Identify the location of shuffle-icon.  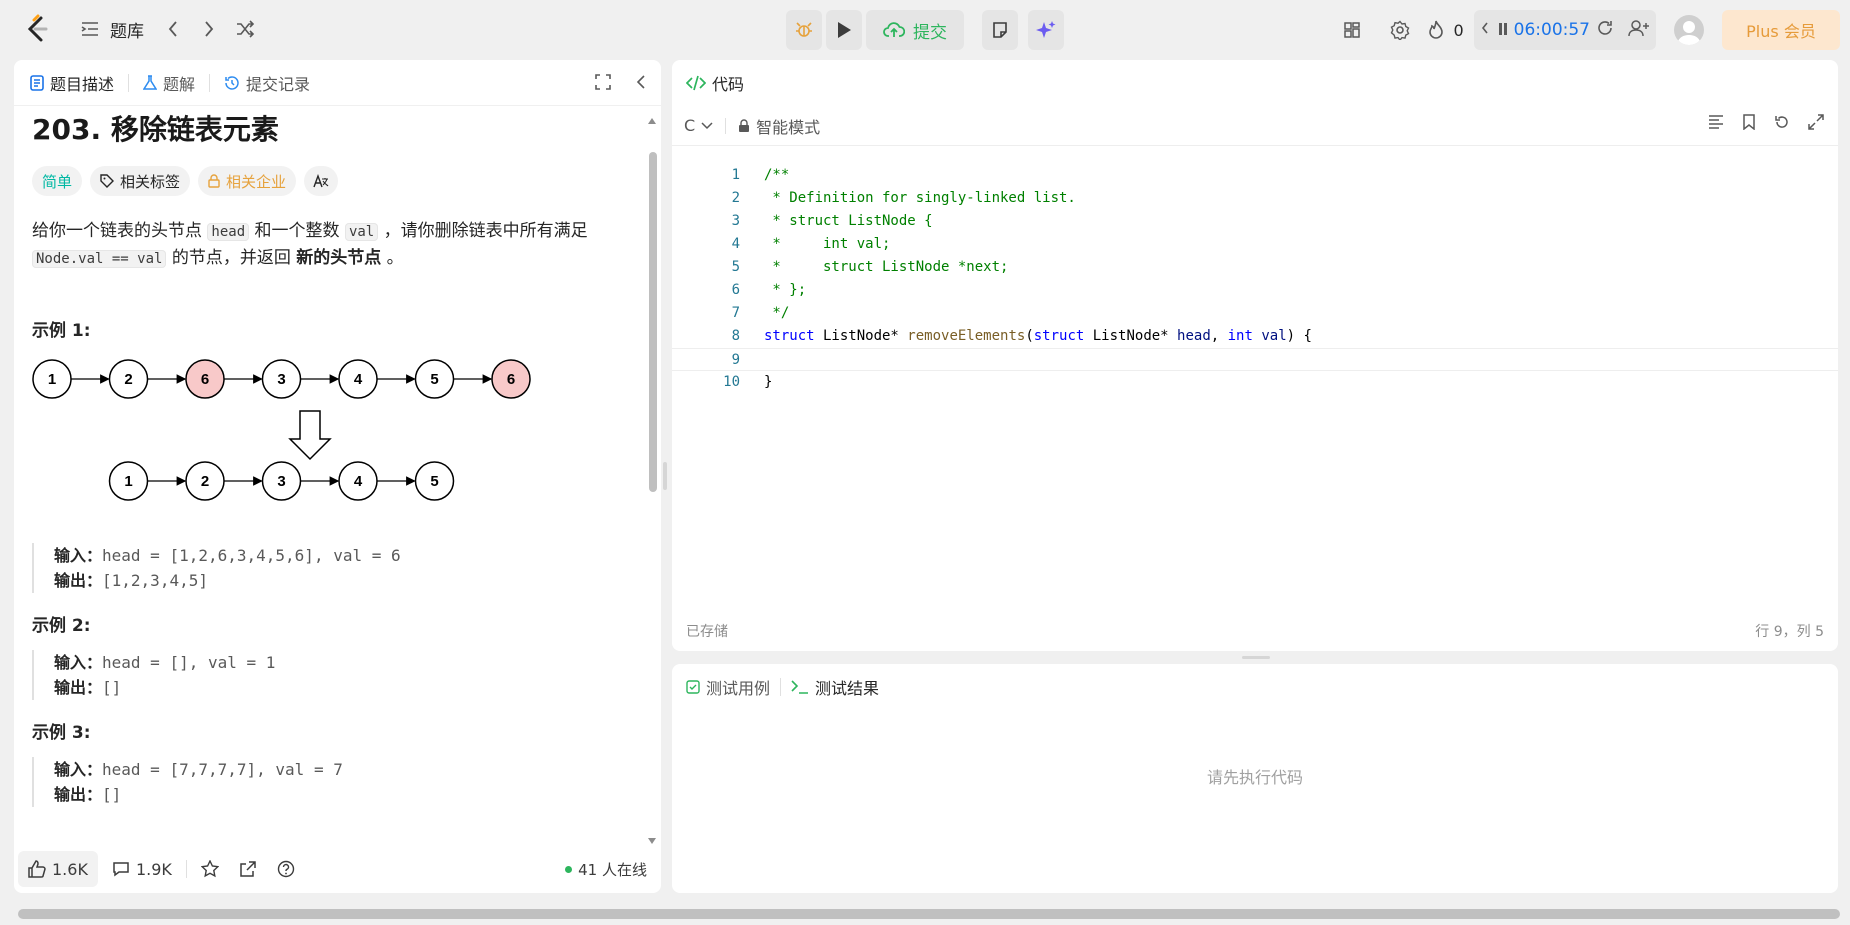
(245, 29).